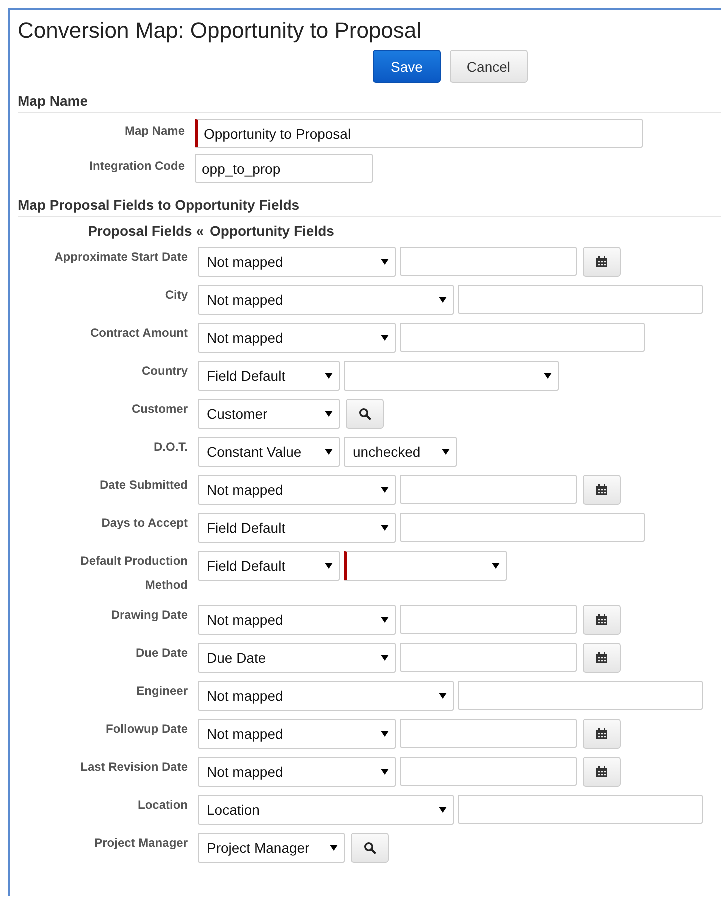 Image resolution: width=721 pixels, height=898 pixels. I want to click on field-label: Default Production Method, so click(134, 573).